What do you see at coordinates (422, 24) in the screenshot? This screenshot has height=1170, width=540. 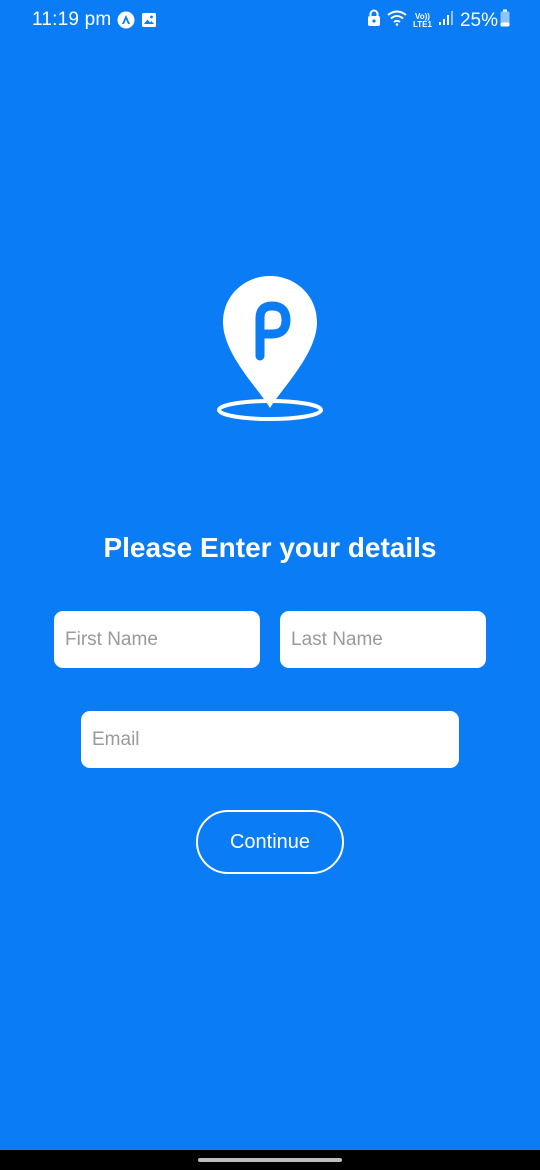 I see `volte-bottom-label: LTE1` at bounding box center [422, 24].